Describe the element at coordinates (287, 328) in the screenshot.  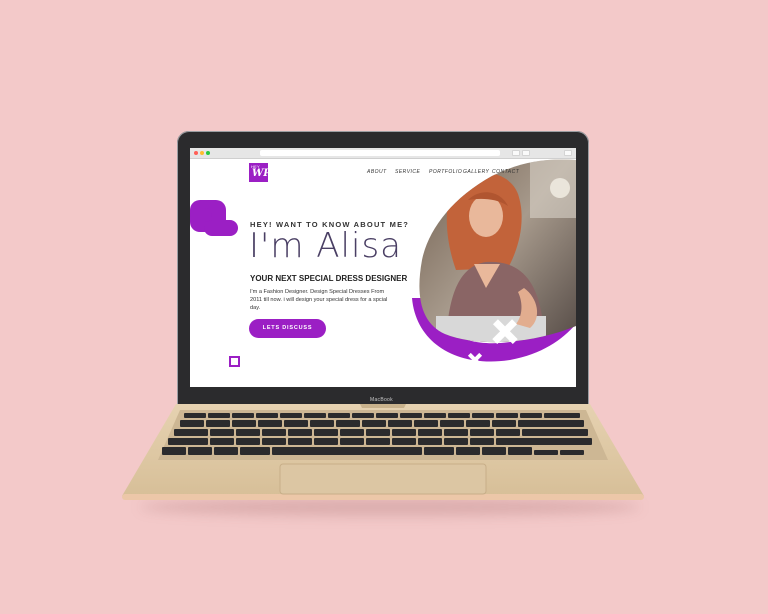
I see `lets-discuss-button: LETS DISCUSS` at that location.